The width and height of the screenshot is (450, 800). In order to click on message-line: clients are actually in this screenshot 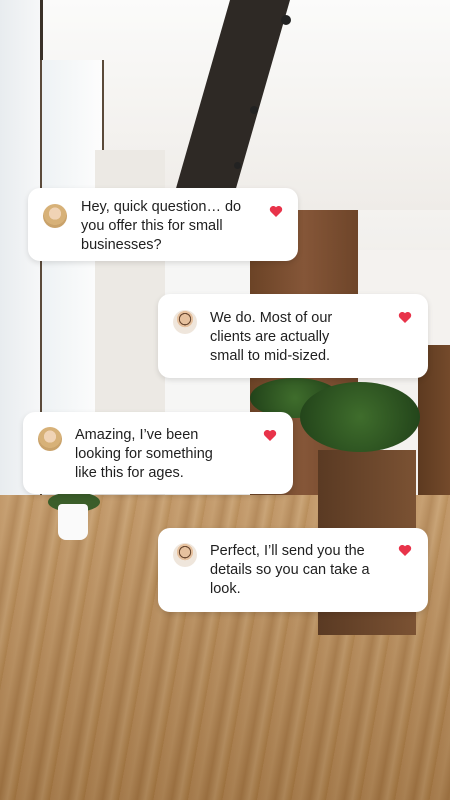, I will do `click(270, 337)`.